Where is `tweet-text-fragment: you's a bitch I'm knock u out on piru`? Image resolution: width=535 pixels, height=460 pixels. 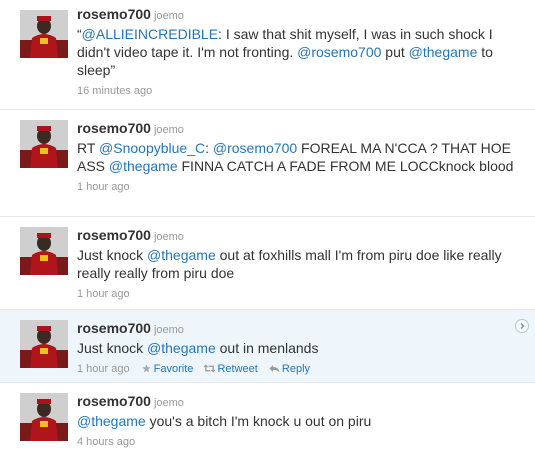
tweet-text-fragment: you's a bitch I'm knock u out on piru is located at coordinates (258, 421).